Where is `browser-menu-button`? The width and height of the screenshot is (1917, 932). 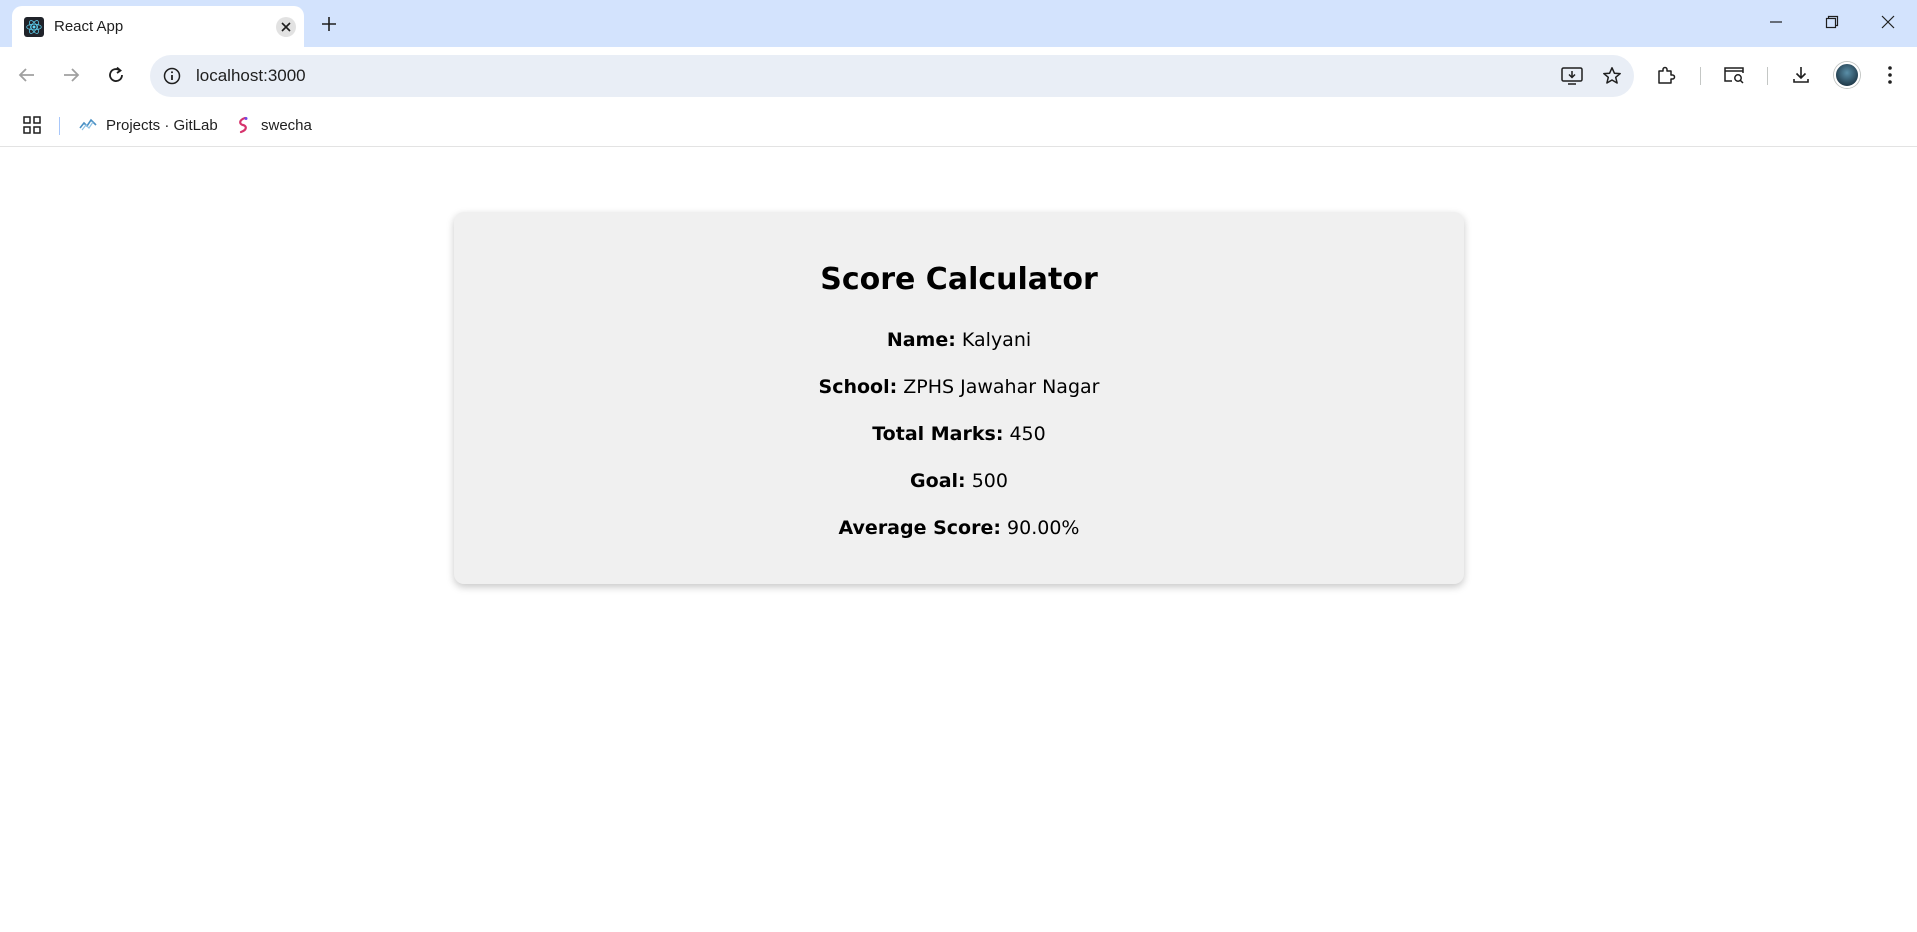 browser-menu-button is located at coordinates (1890, 75).